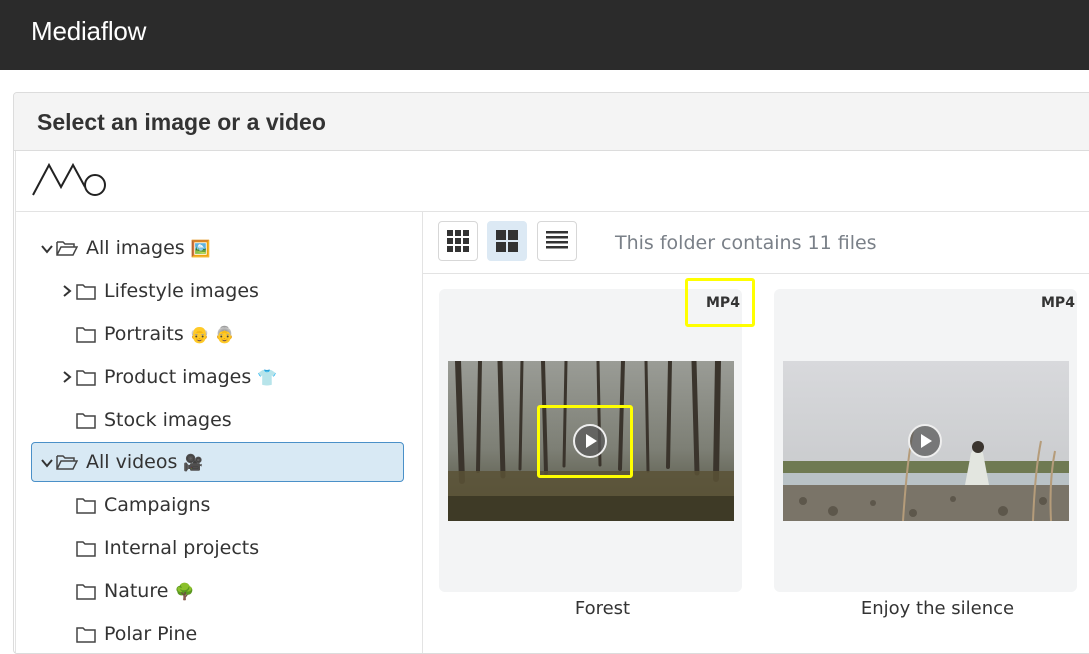  What do you see at coordinates (193, 462) in the screenshot?
I see `video-camera-icon: 🎥` at bounding box center [193, 462].